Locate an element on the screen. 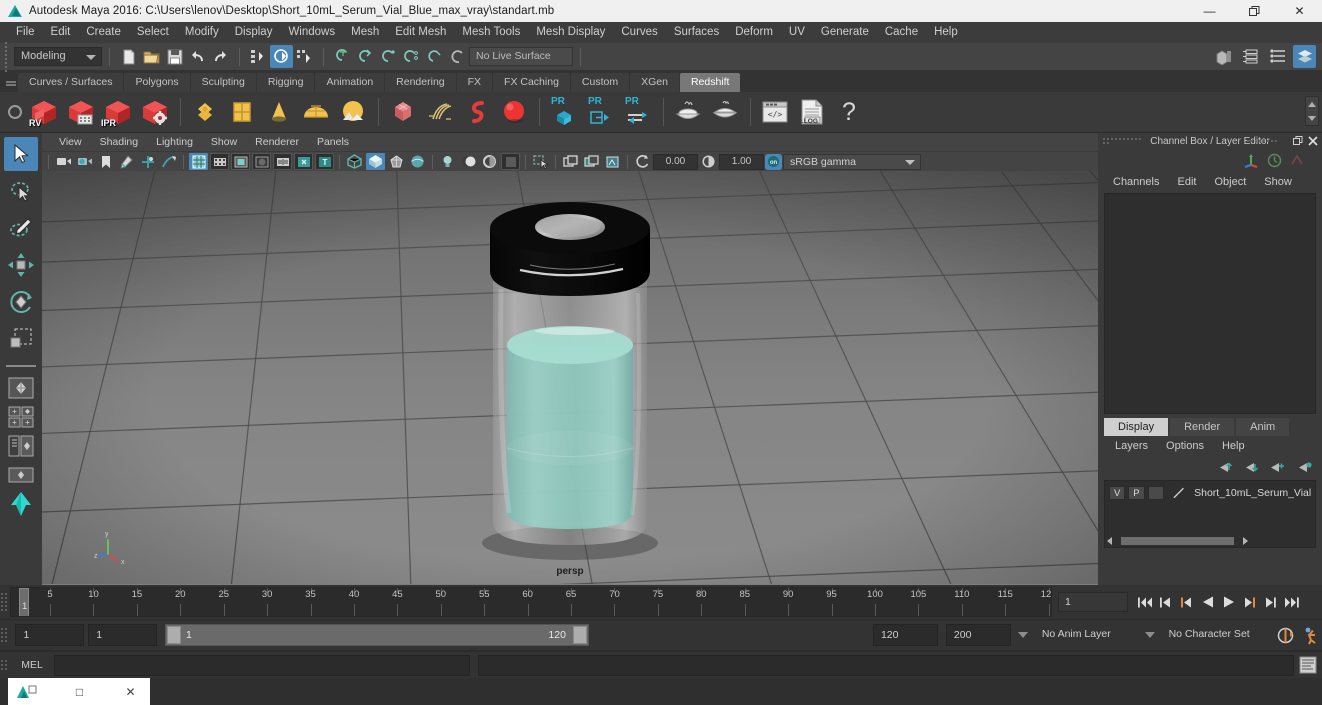 This screenshot has width=1322, height=705. redshift-area-light-button is located at coordinates (353, 112).